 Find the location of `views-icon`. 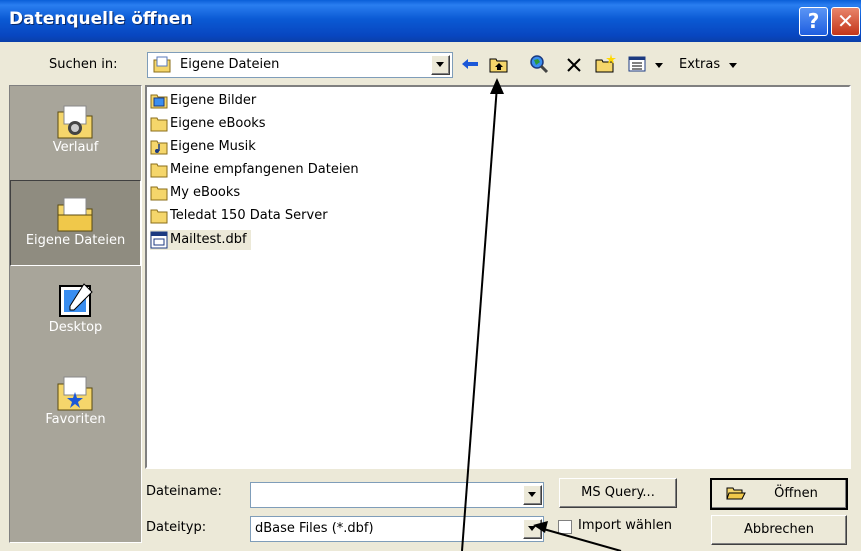

views-icon is located at coordinates (637, 64).